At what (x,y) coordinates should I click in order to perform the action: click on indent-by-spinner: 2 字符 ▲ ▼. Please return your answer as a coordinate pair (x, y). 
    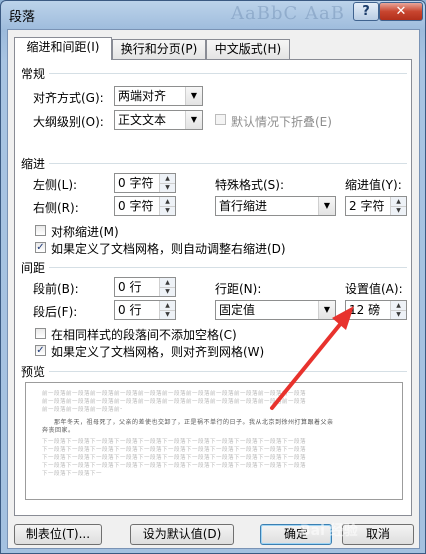
    Looking at the image, I should click on (376, 206).